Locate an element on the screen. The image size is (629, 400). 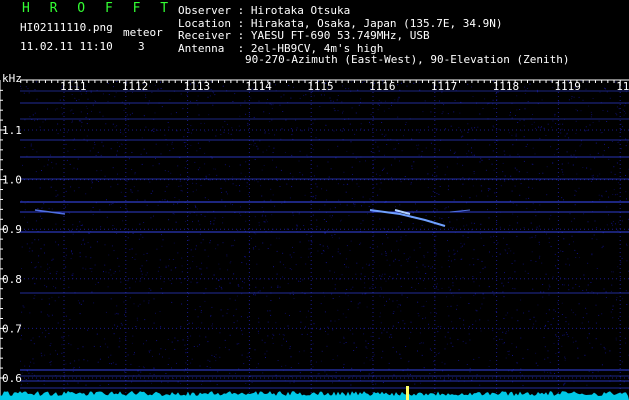
app-title: H R O F F T is located at coordinates (98, 8).